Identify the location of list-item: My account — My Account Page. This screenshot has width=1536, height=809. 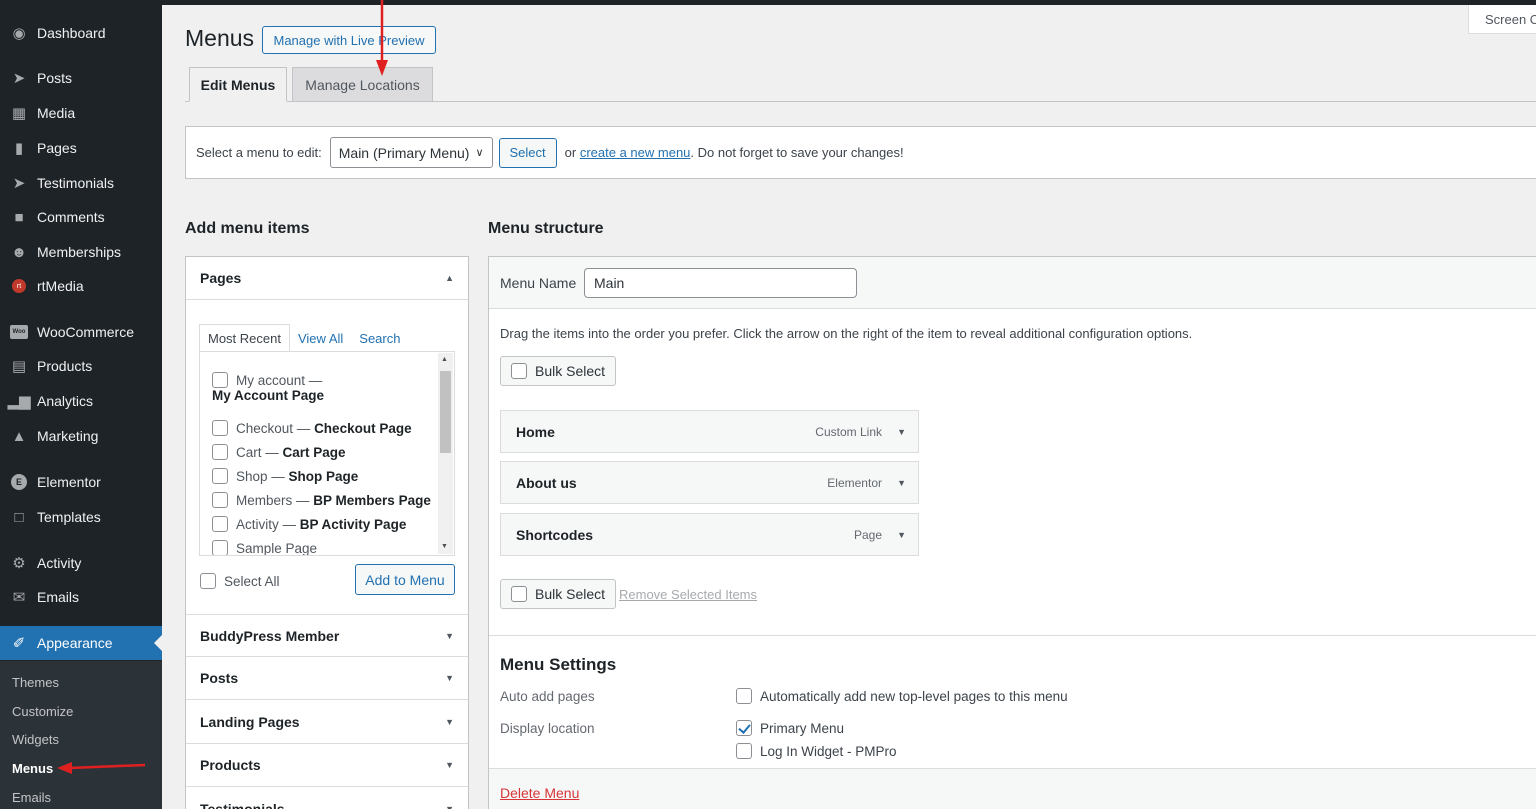
(317, 387).